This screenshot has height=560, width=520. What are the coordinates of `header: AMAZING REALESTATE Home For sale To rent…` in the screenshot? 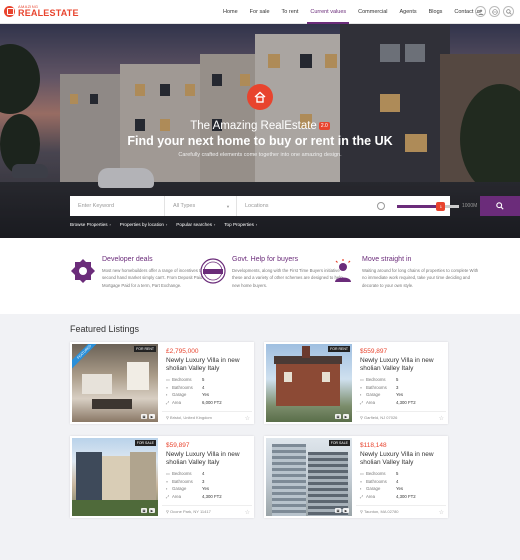 It's located at (260, 12).